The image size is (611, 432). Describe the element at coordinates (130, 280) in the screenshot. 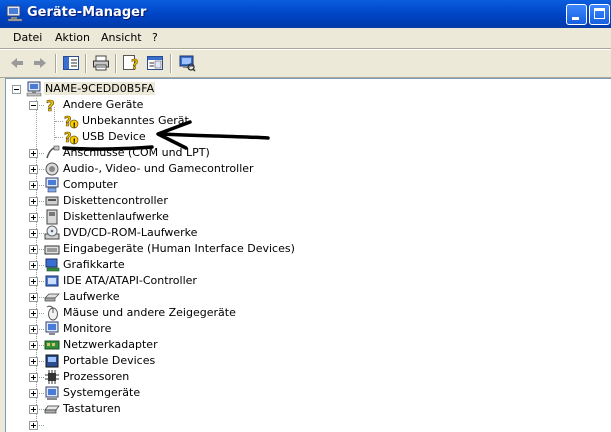

I see `category-label: IDE ATA/ATAPI-Controller` at that location.